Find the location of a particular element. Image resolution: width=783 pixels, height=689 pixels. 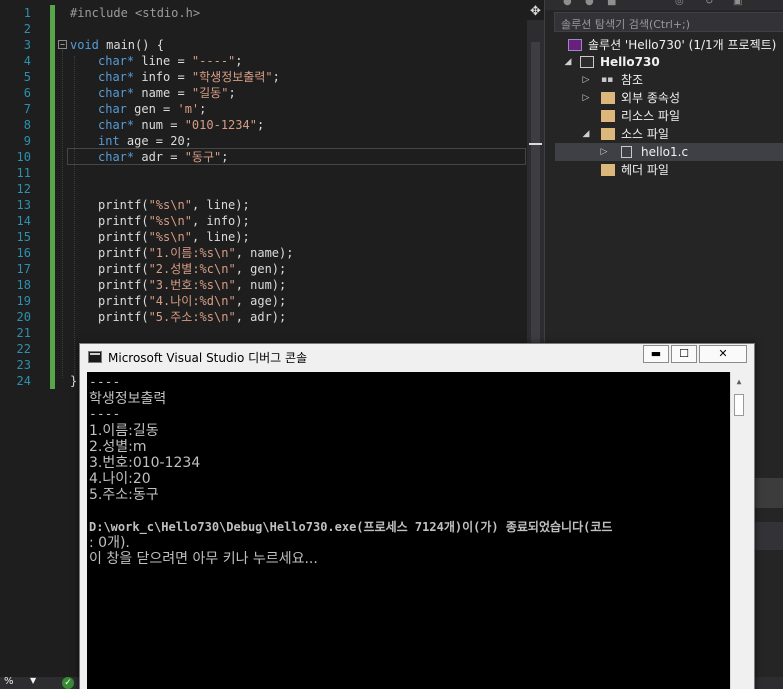

code-line: printf("5.주소:%s\n", adr); is located at coordinates (192, 317).